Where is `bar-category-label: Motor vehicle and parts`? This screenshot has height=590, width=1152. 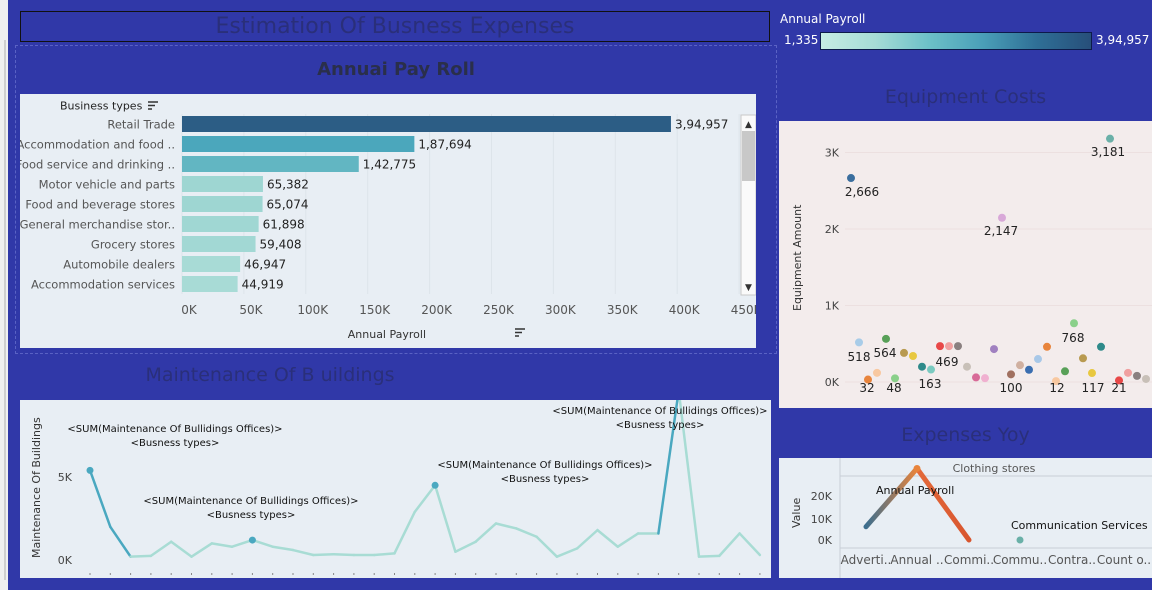
bar-category-label: Motor vehicle and parts is located at coordinates (107, 185).